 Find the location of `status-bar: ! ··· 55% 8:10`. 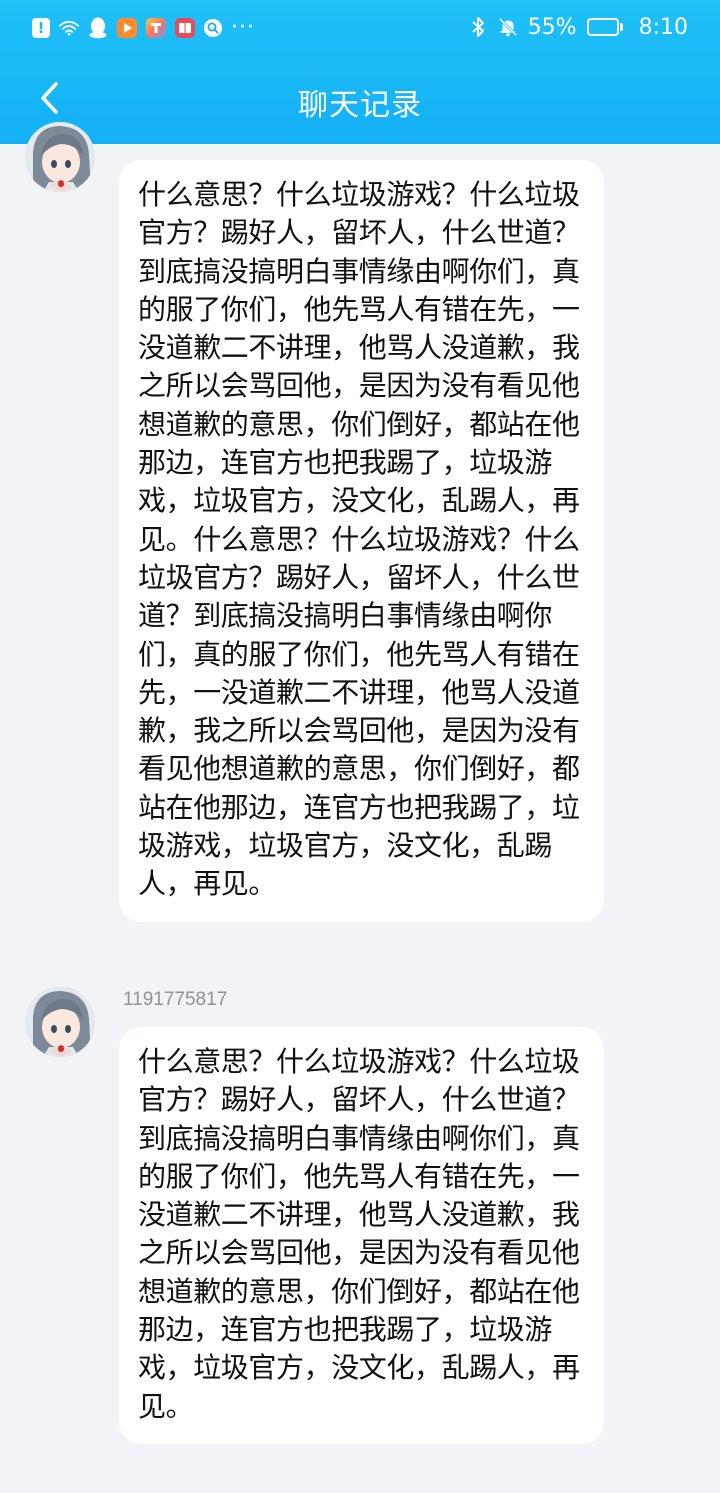

status-bar: ! ··· 55% 8:10 is located at coordinates (360, 28).